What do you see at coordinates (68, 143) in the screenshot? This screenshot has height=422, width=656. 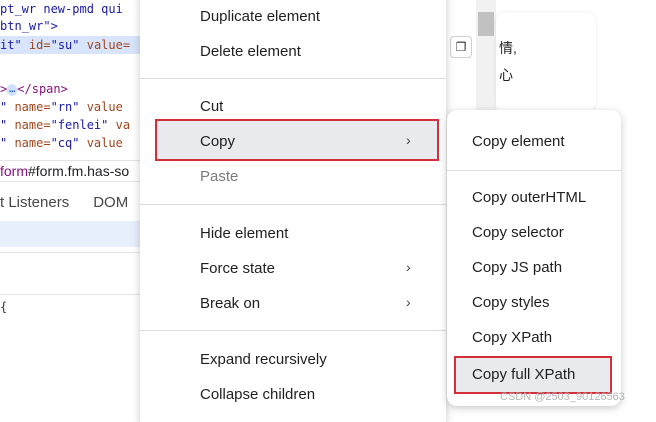 I see `code-token: "cq"` at bounding box center [68, 143].